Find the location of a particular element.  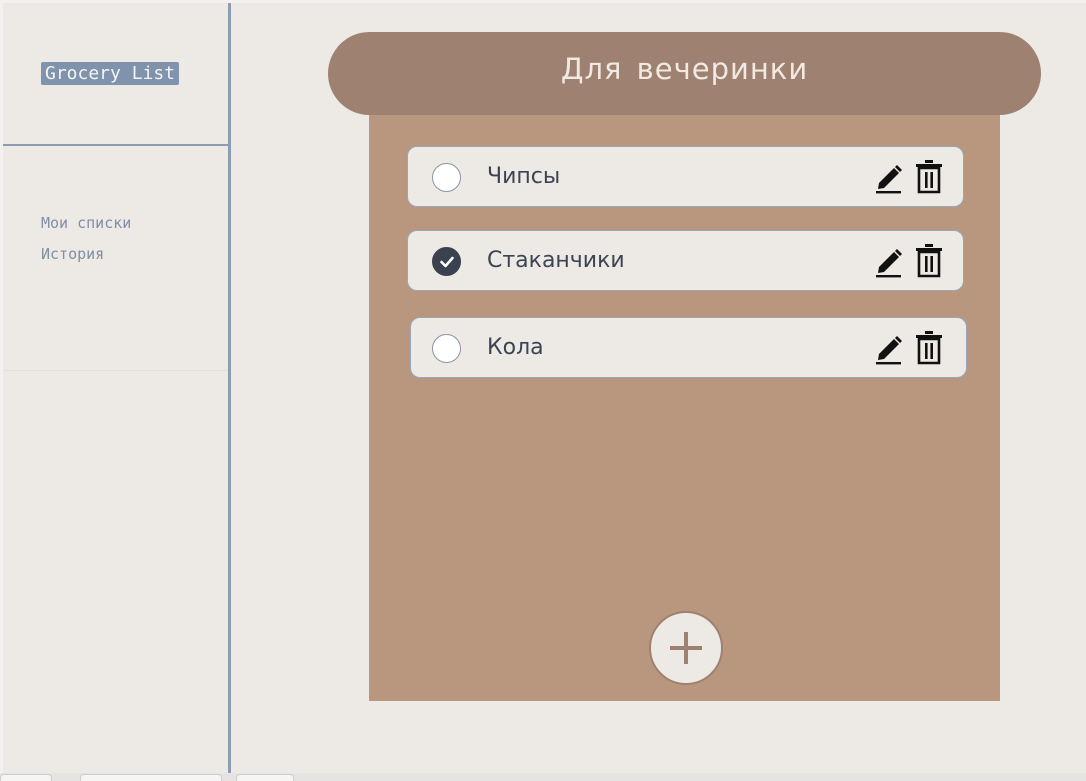

nav-item-history: История is located at coordinates (72, 254).